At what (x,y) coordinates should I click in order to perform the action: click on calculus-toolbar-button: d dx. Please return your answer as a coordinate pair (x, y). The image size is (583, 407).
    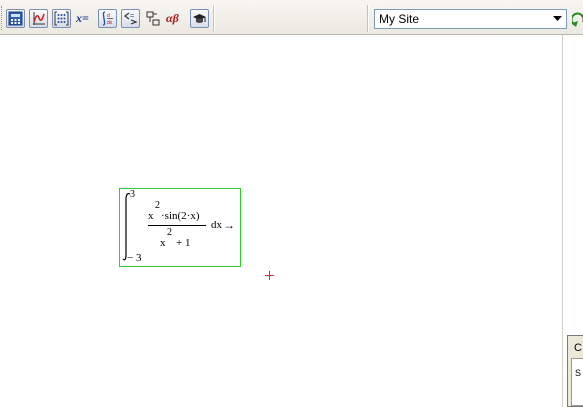
    Looking at the image, I should click on (107, 18).